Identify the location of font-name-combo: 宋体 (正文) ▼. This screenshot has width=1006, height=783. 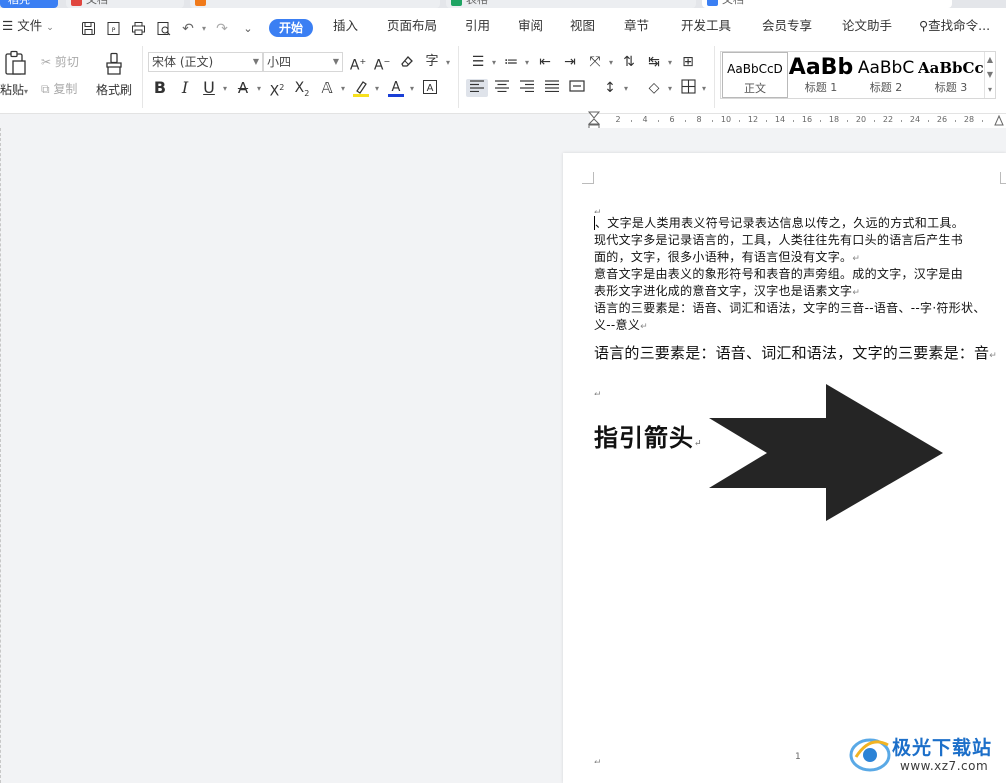
(205, 62).